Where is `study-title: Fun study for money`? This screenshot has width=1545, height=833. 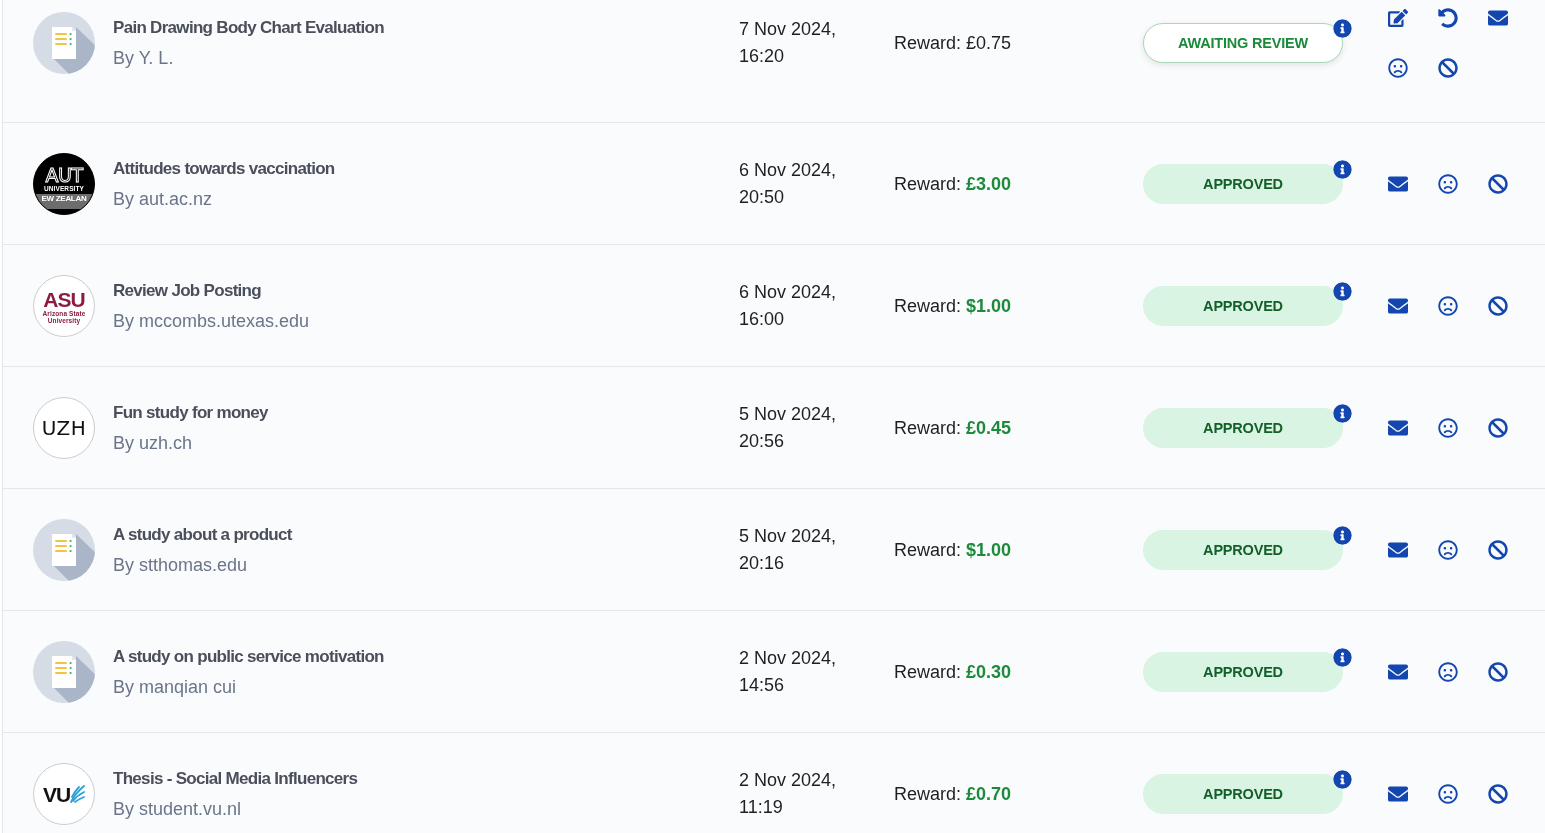 study-title: Fun study for money is located at coordinates (191, 413).